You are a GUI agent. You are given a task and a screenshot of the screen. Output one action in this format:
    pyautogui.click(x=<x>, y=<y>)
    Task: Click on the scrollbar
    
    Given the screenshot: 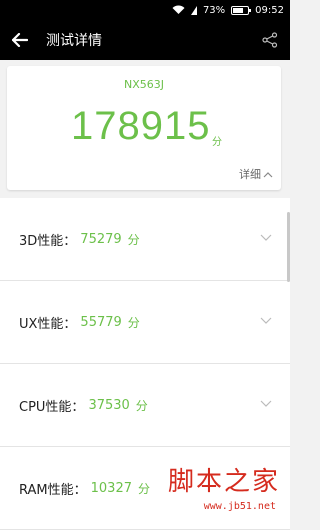 What is the action you would take?
    pyautogui.click(x=288, y=247)
    